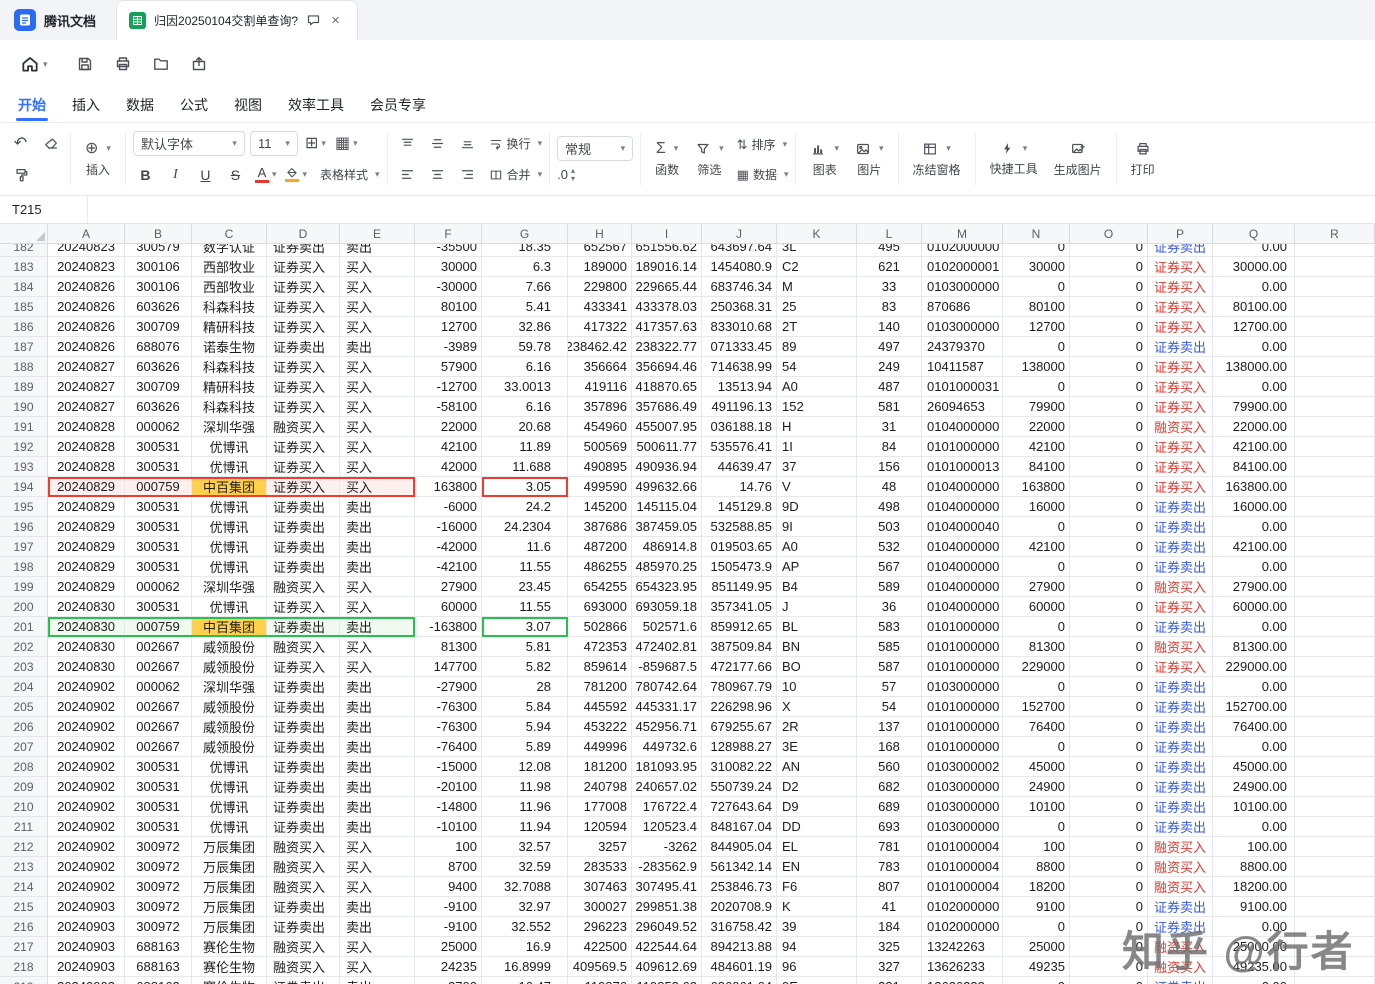  What do you see at coordinates (600, 727) in the screenshot?
I see `cell: 453222` at bounding box center [600, 727].